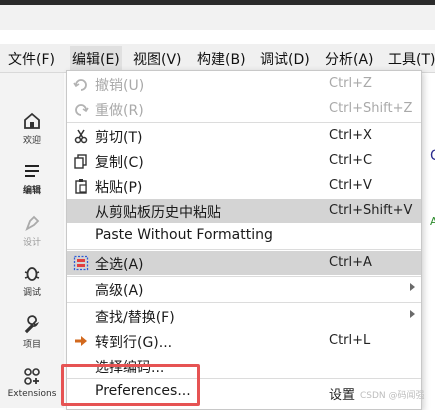 This screenshot has width=435, height=410. I want to click on menu-item-cut: 剪切(T) Ctrl+X, so click(244, 136).